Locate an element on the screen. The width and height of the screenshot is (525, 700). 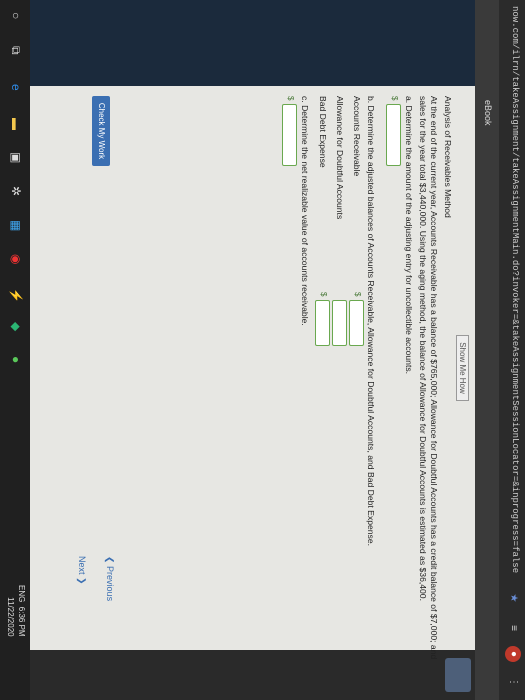
file-explorer-icon: ▬ is located at coordinates (16, 124).